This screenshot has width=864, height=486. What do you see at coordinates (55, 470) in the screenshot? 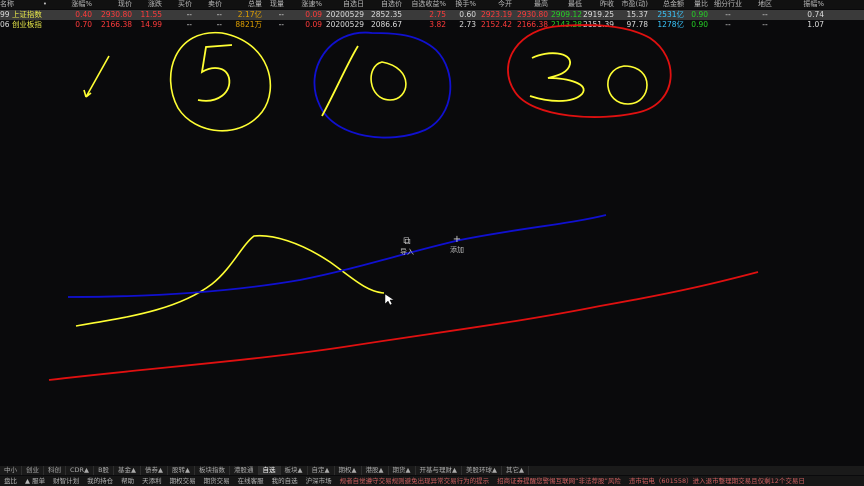
I see `tab-2: 科创` at bounding box center [55, 470].